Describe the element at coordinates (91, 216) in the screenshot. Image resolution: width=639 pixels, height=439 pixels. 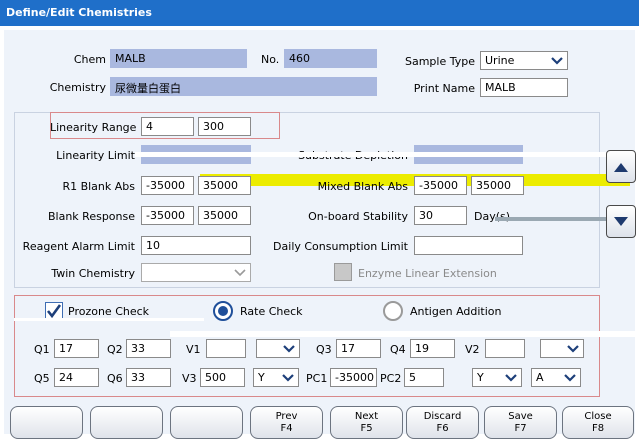
I see `blank-response-label: Blank Response` at that location.